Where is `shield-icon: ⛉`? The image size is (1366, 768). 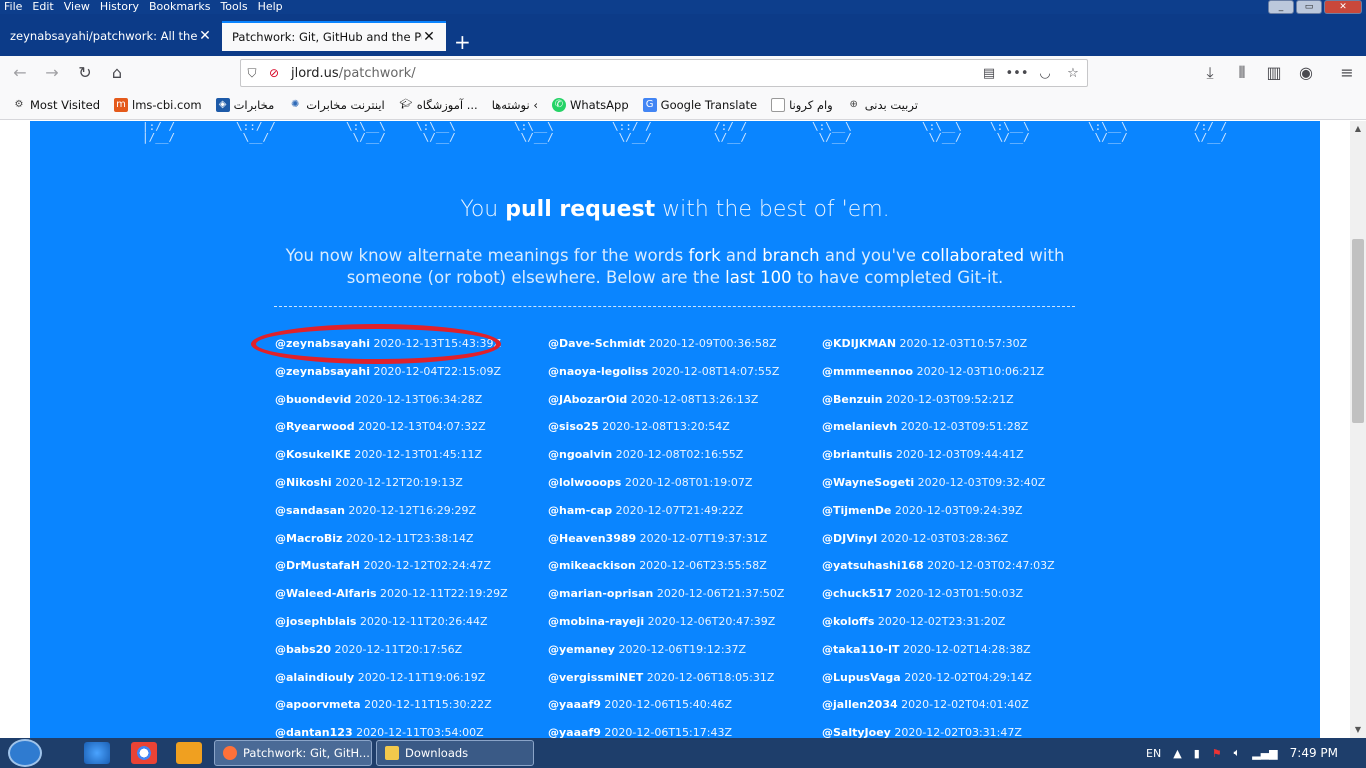 shield-icon: ⛉ is located at coordinates (252, 73).